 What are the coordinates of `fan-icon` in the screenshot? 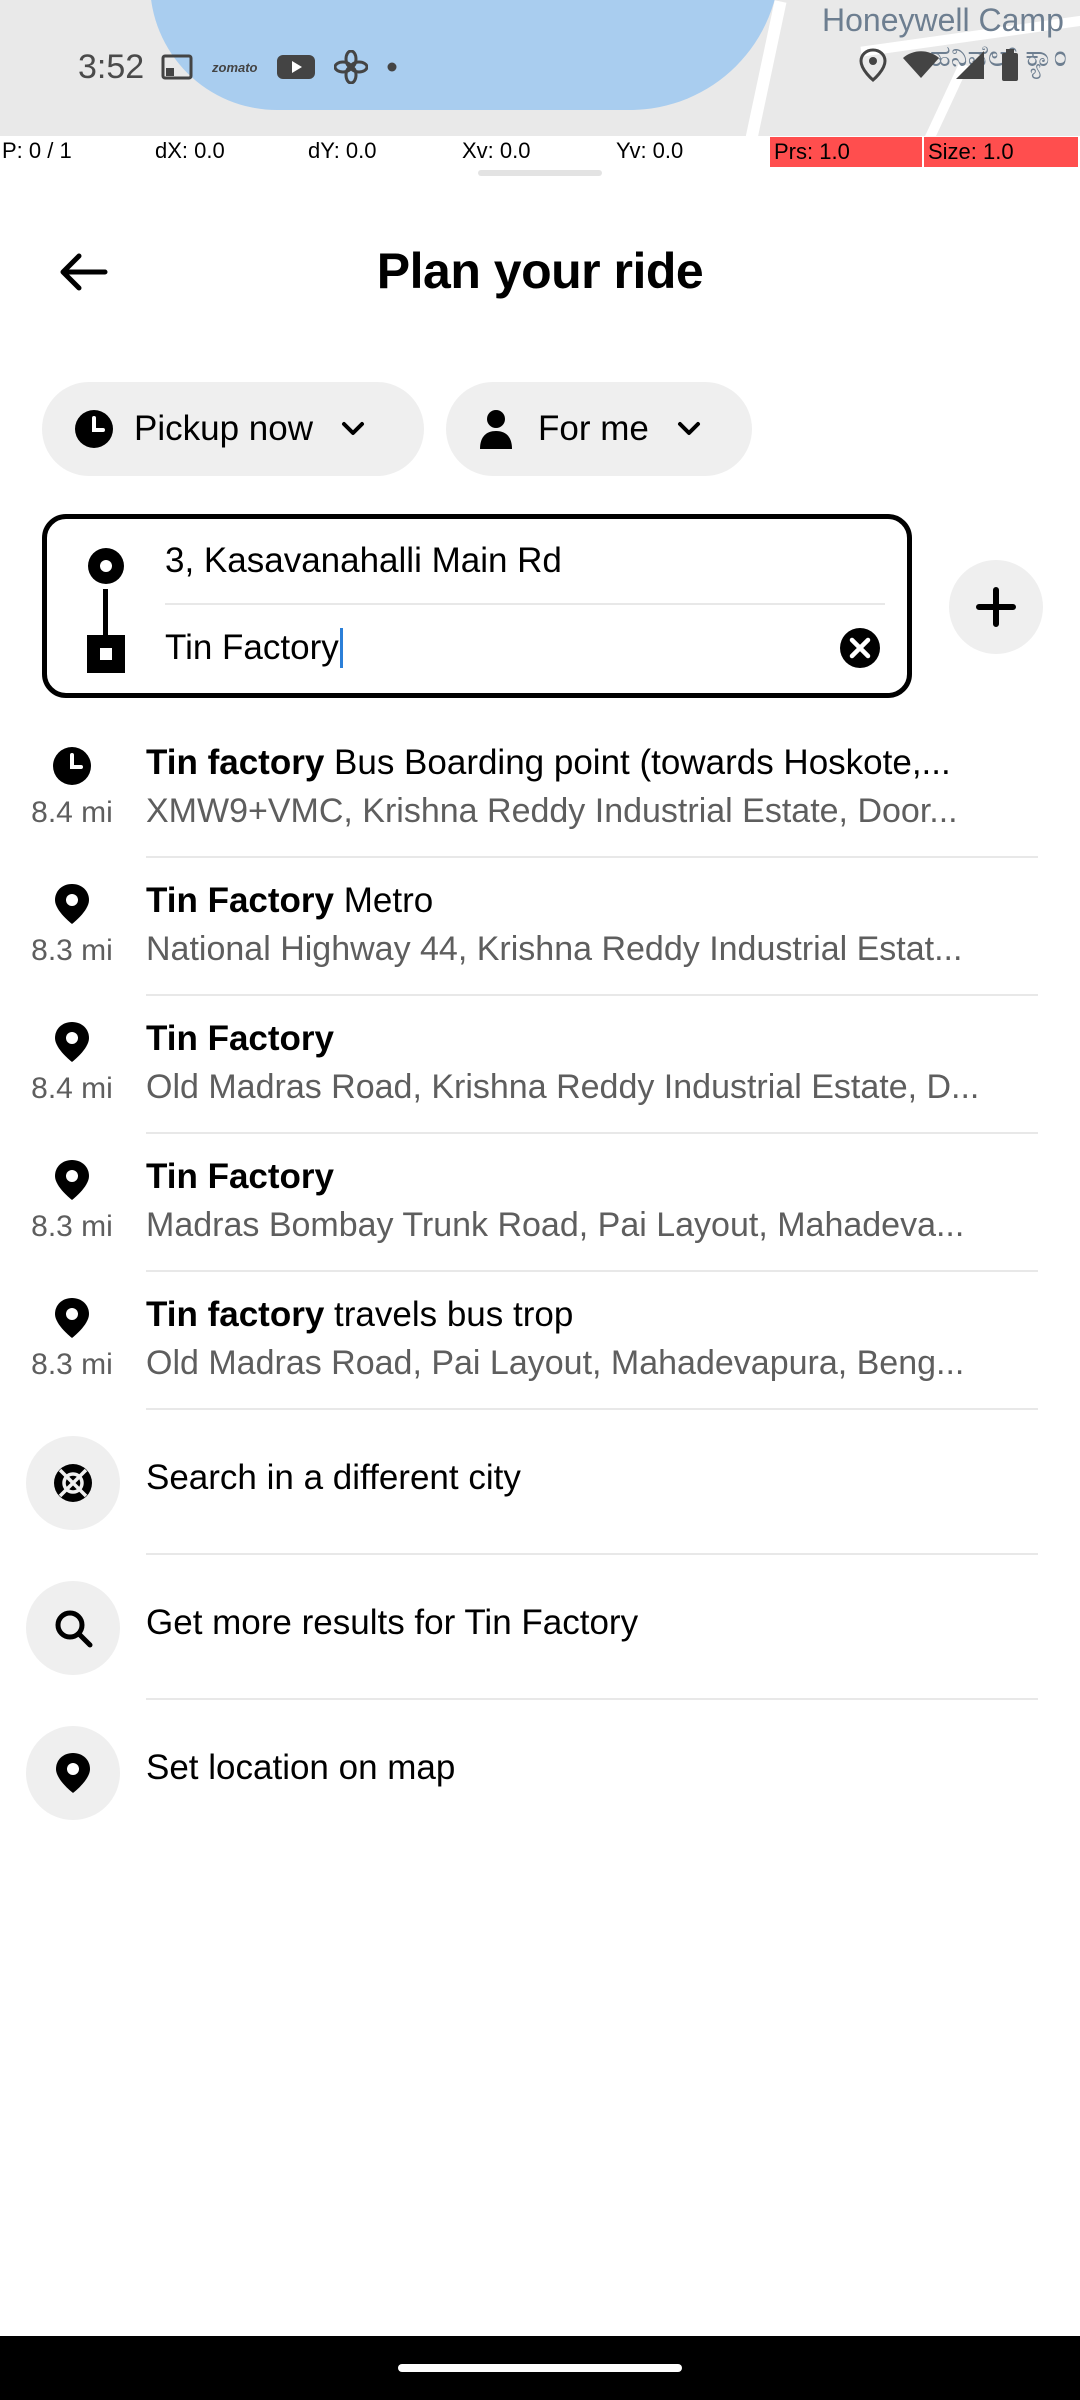 It's located at (350, 67).